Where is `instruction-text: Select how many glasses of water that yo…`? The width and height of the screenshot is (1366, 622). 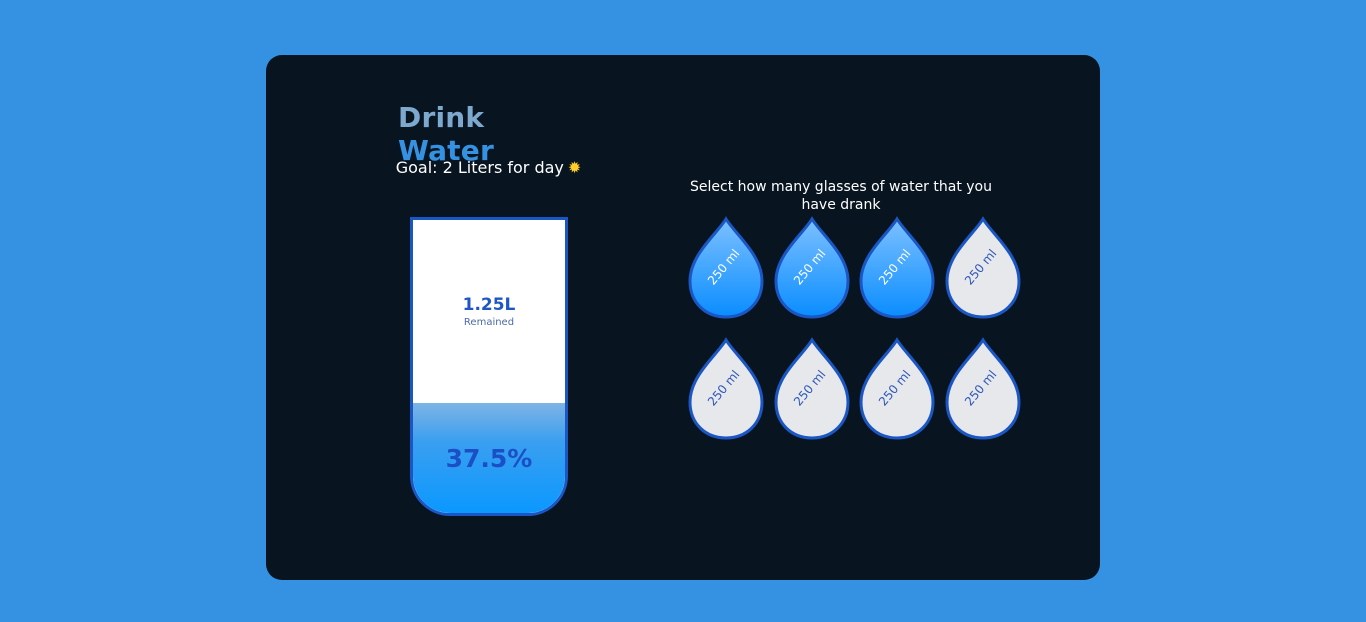
instruction-text: Select how many glasses of water that yo… is located at coordinates (841, 196).